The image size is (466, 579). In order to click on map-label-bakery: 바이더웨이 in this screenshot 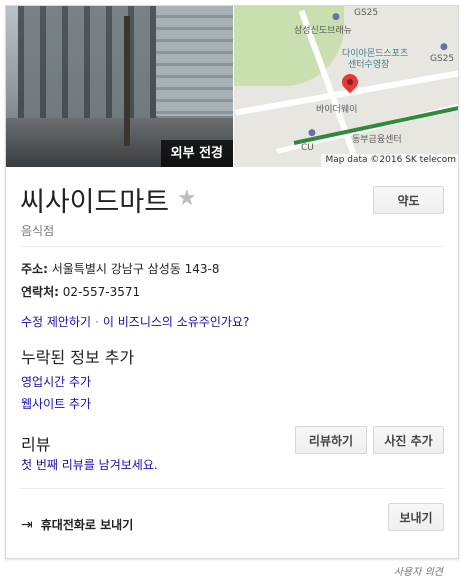, I will do `click(337, 110)`.